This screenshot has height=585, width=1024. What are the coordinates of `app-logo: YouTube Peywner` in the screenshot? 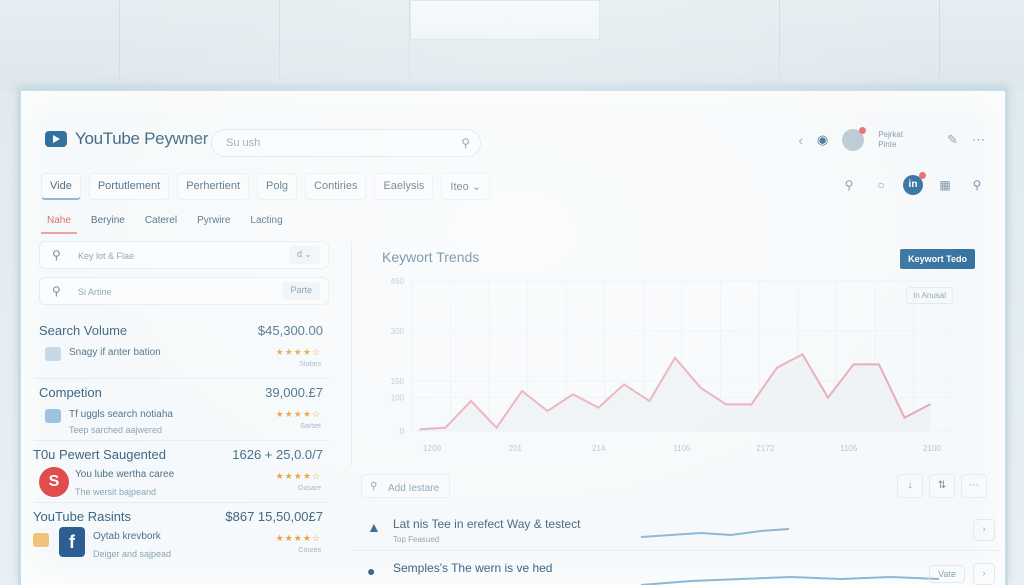 It's located at (126, 139).